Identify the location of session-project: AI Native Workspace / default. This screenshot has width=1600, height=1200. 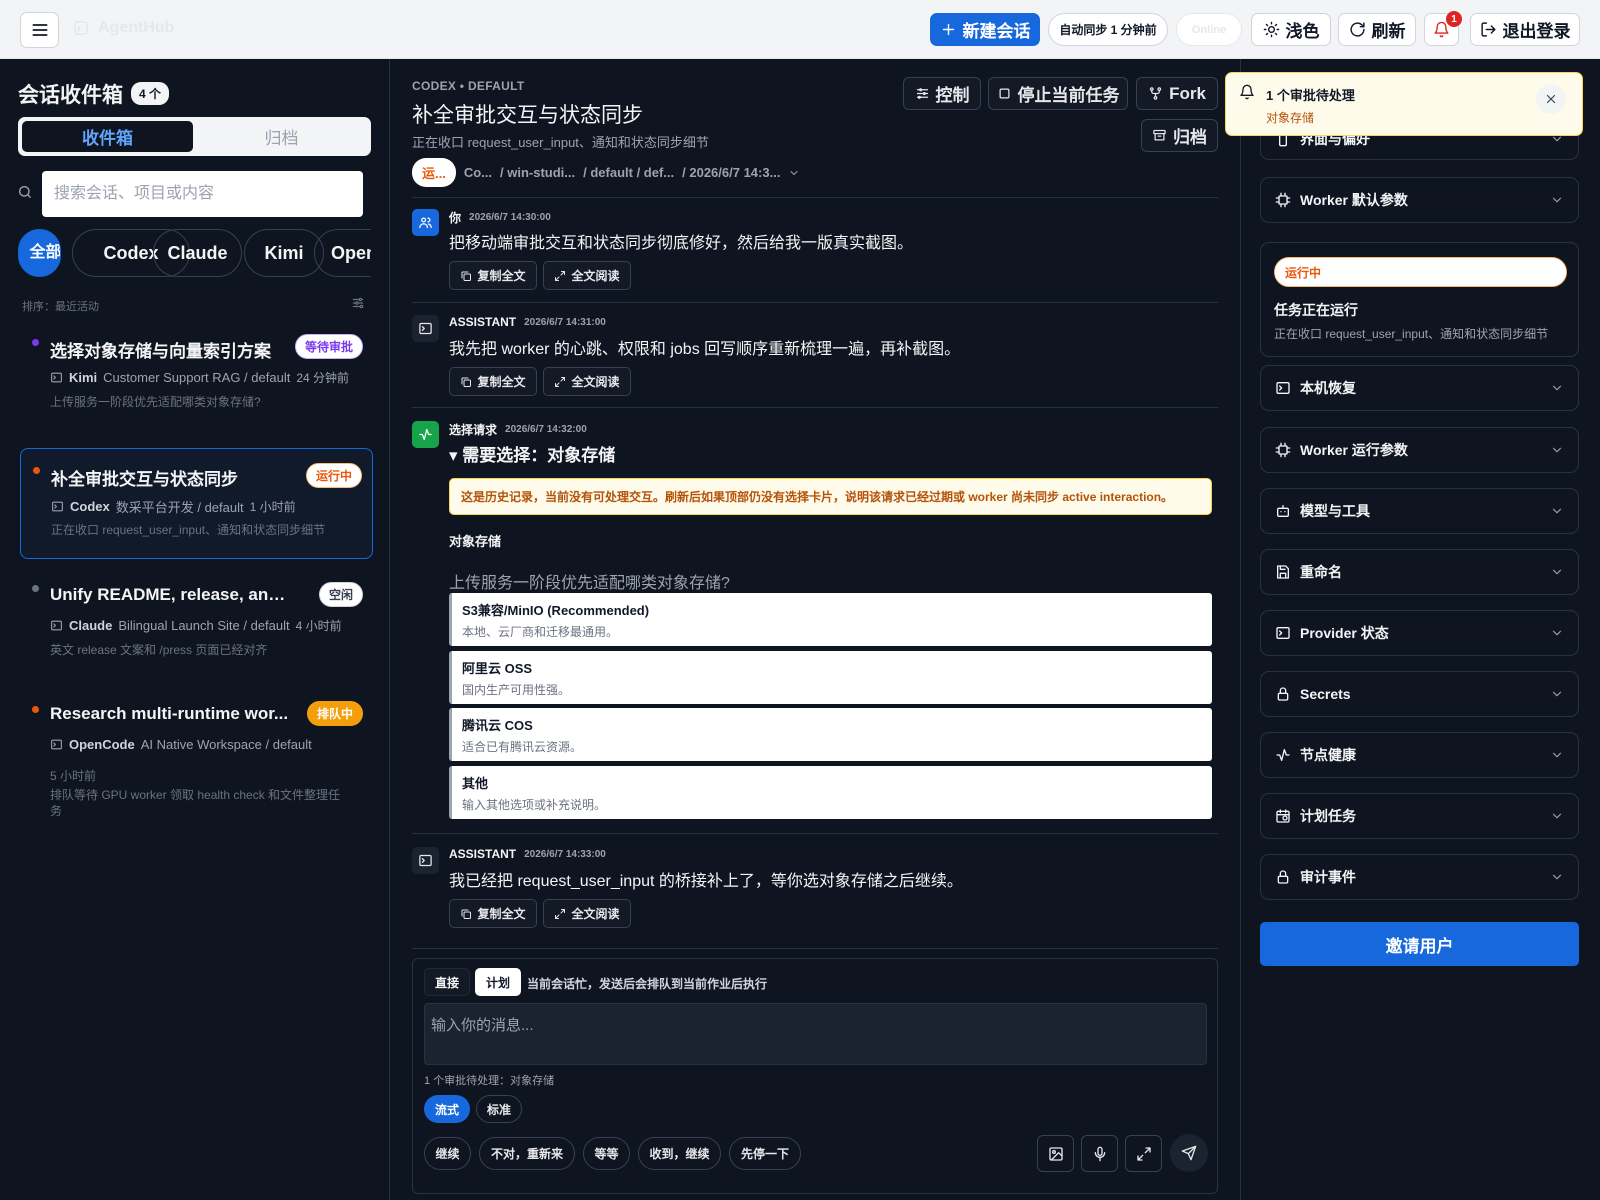
(226, 744).